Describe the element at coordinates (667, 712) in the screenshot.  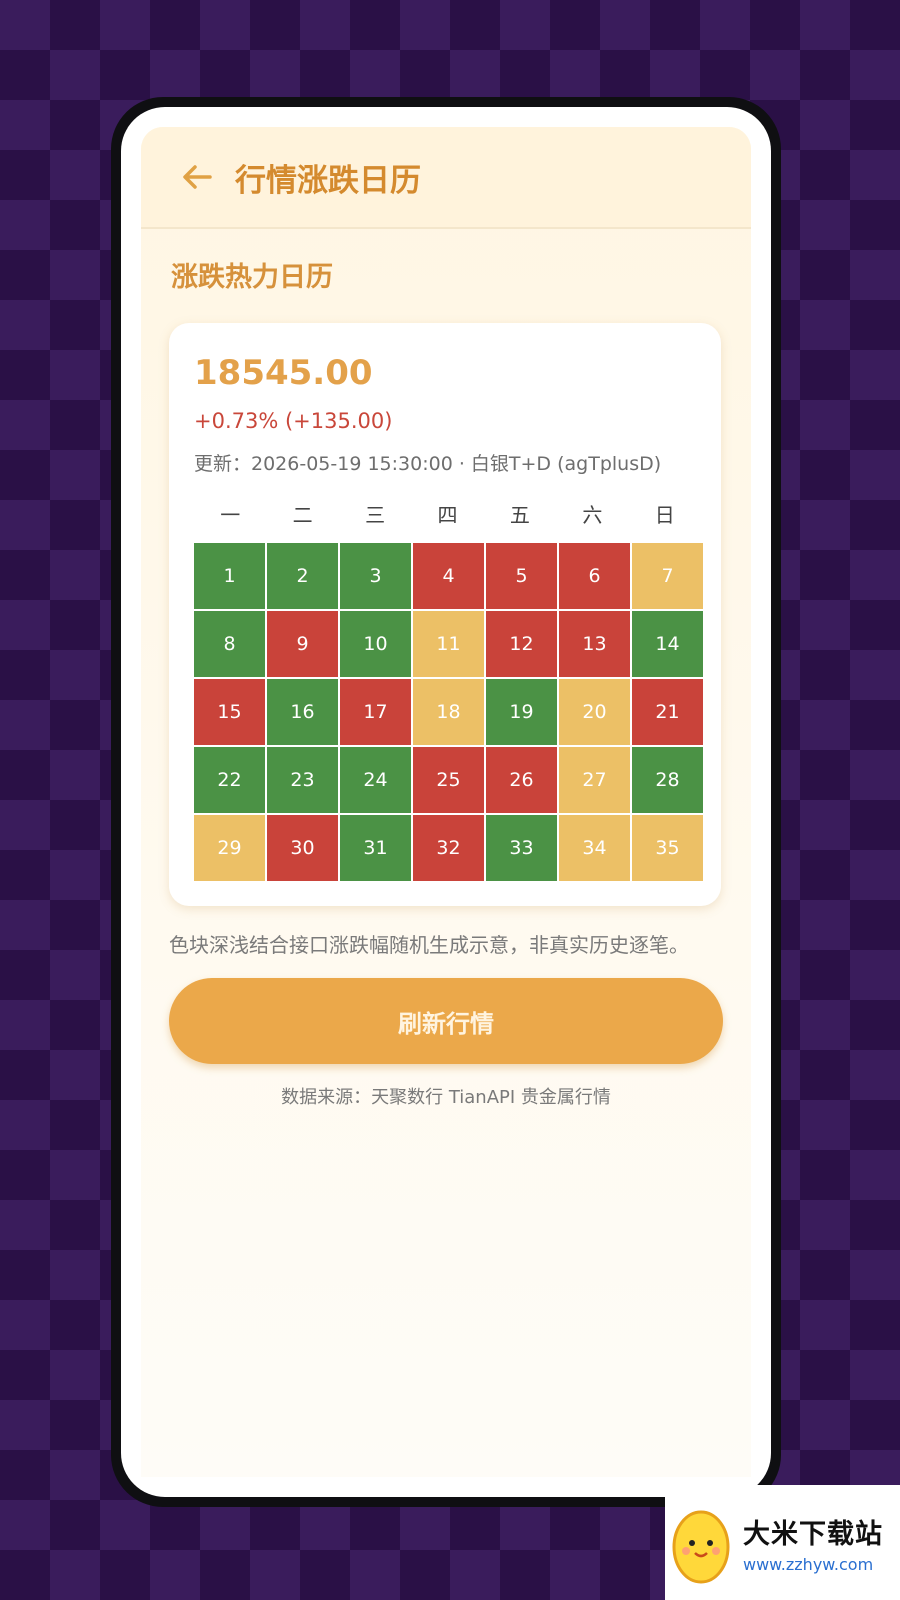
I see `calendar-day-cell: 21` at that location.